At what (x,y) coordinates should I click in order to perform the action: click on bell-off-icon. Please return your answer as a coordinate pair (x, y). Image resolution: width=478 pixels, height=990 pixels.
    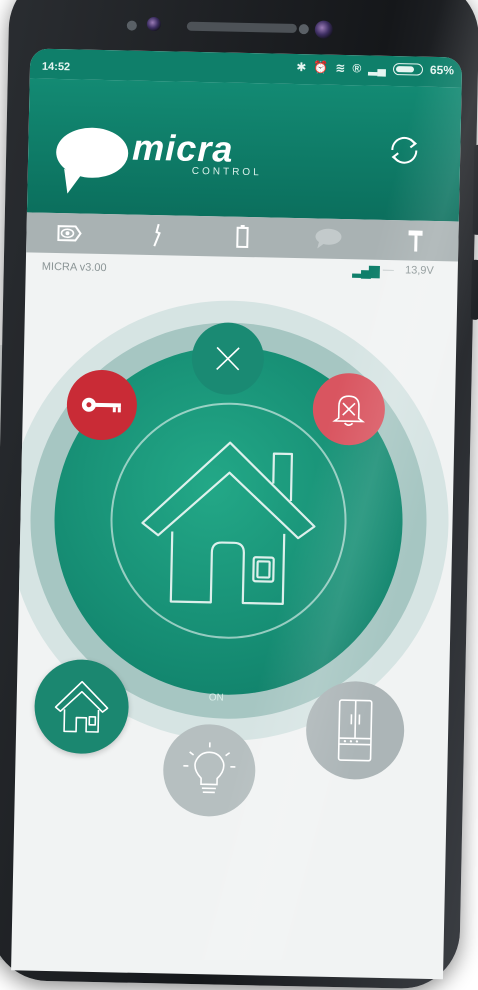
    Looking at the image, I should click on (348, 409).